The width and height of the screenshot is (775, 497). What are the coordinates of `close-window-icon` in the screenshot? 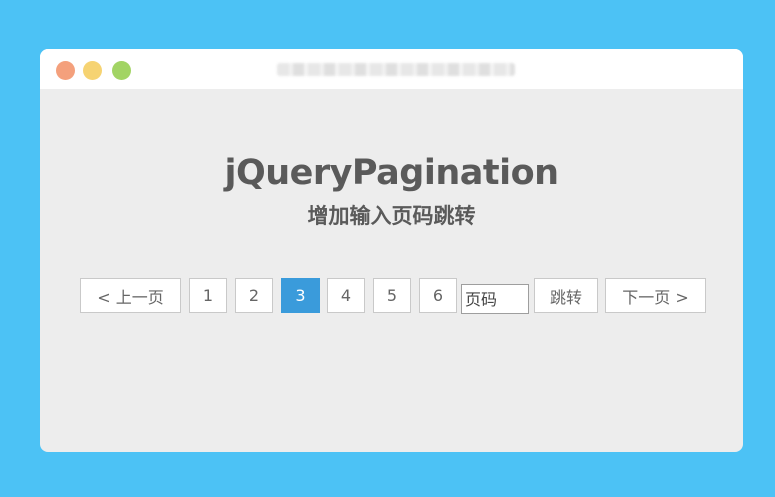 It's located at (65, 70).